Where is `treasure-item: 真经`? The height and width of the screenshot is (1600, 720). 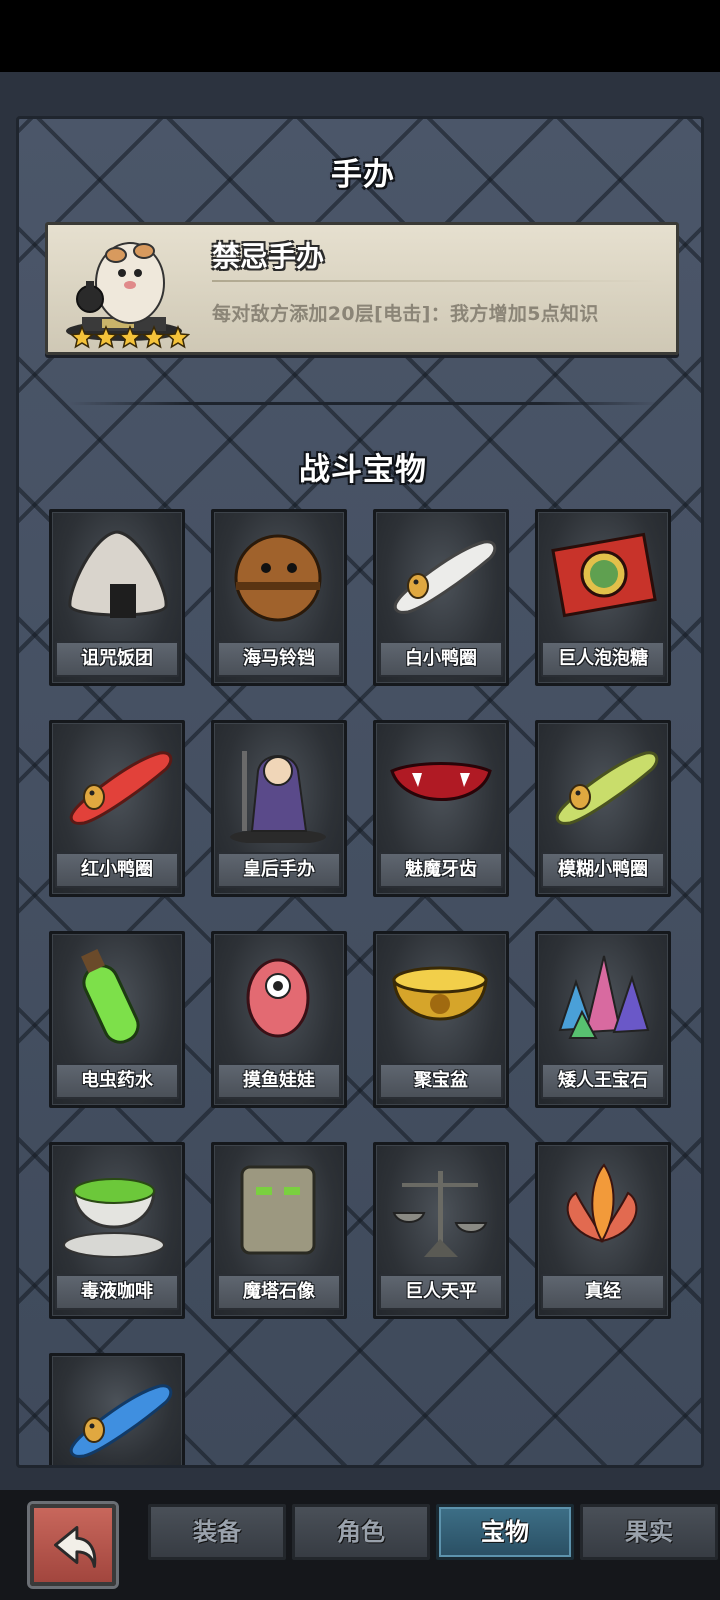
treasure-item: 真经 is located at coordinates (603, 1230).